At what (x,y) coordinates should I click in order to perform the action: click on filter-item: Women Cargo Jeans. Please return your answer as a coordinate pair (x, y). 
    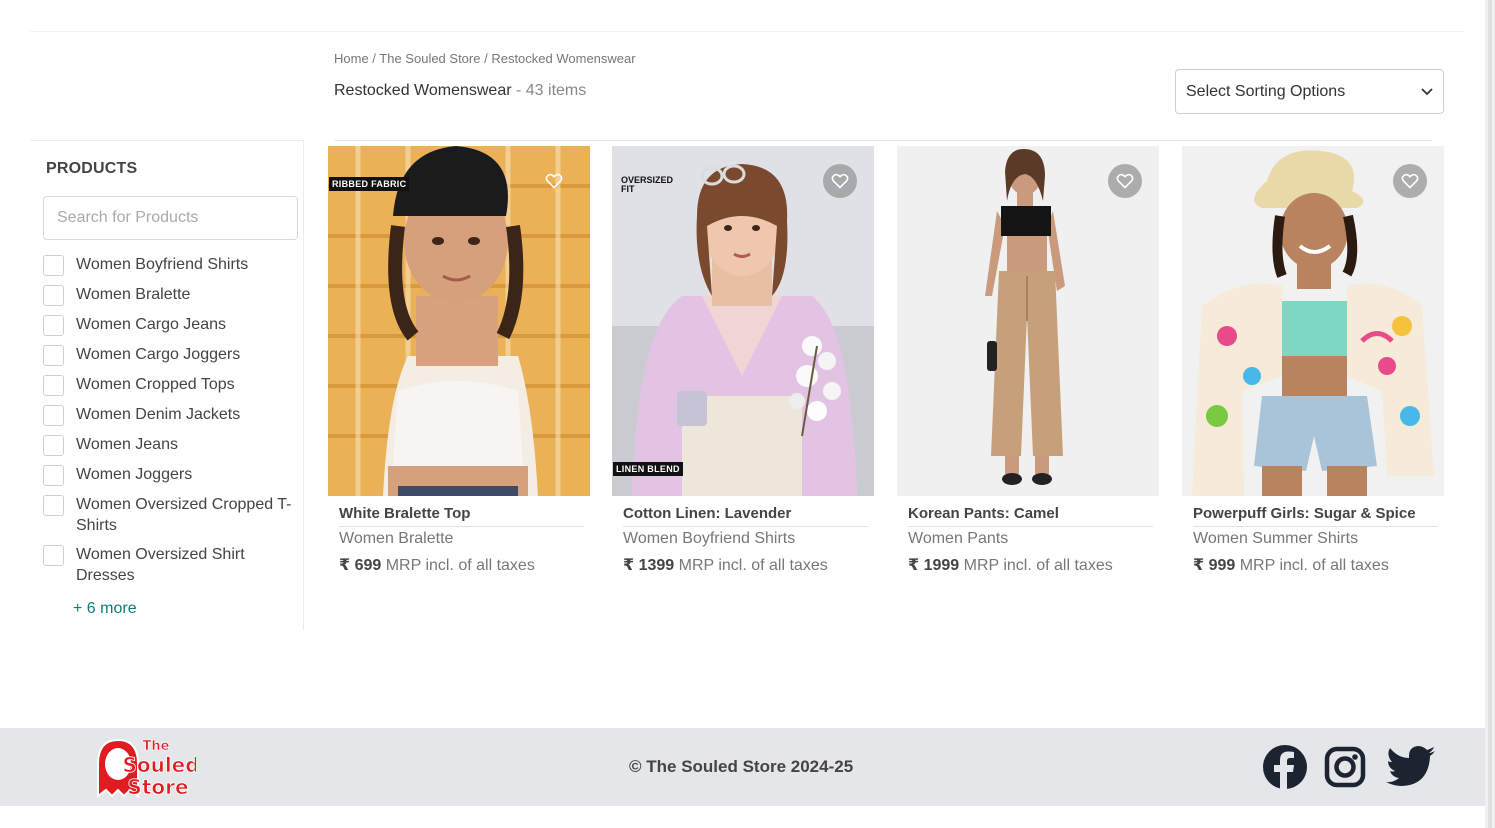
    Looking at the image, I should click on (170, 325).